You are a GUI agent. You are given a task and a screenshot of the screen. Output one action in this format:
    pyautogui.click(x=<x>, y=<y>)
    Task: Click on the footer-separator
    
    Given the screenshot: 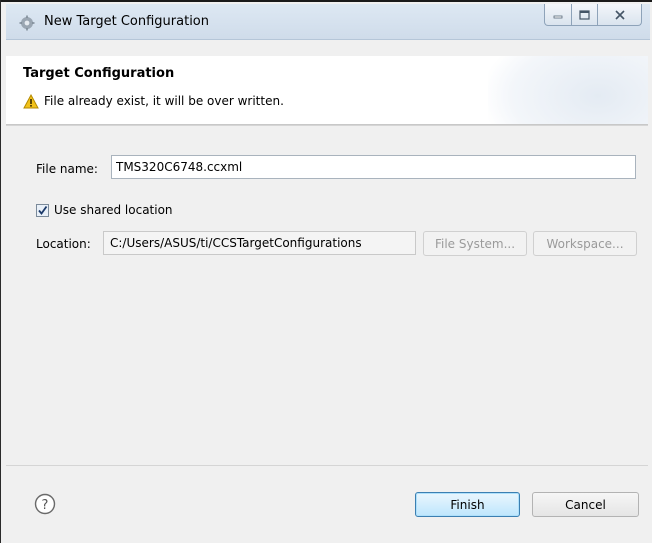 What is the action you would take?
    pyautogui.click(x=327, y=465)
    